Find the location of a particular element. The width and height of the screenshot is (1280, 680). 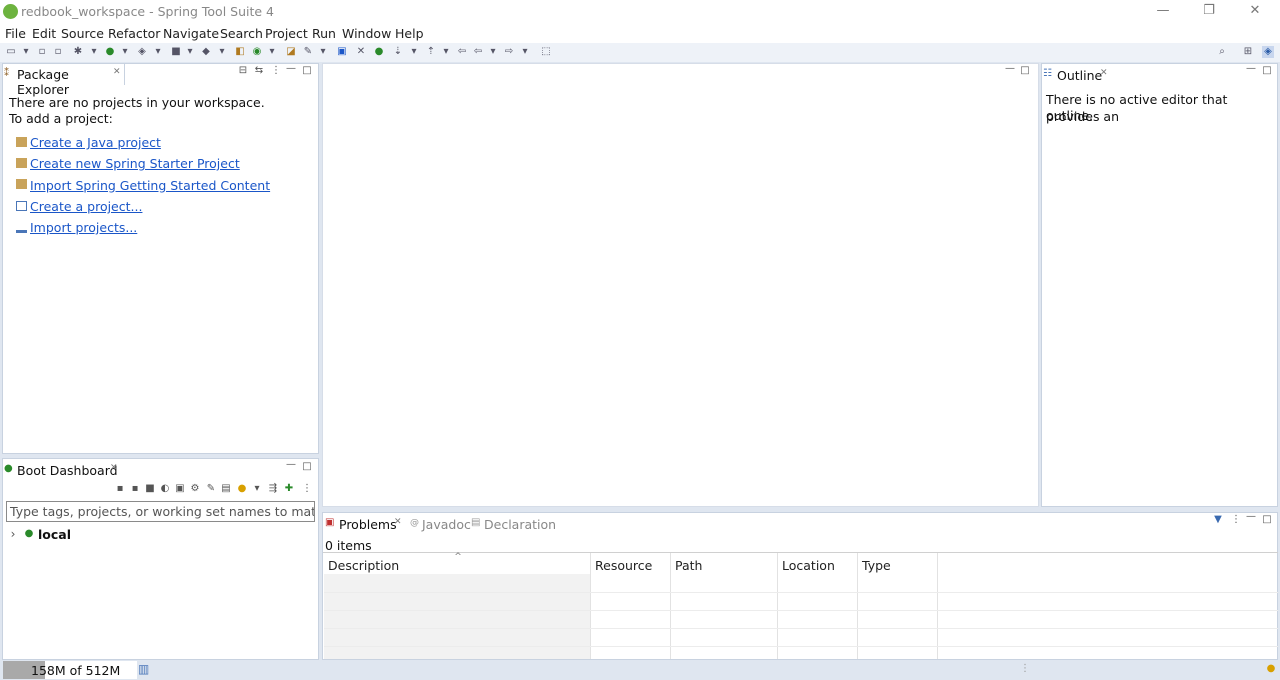

menu-window: Window is located at coordinates (366, 33).